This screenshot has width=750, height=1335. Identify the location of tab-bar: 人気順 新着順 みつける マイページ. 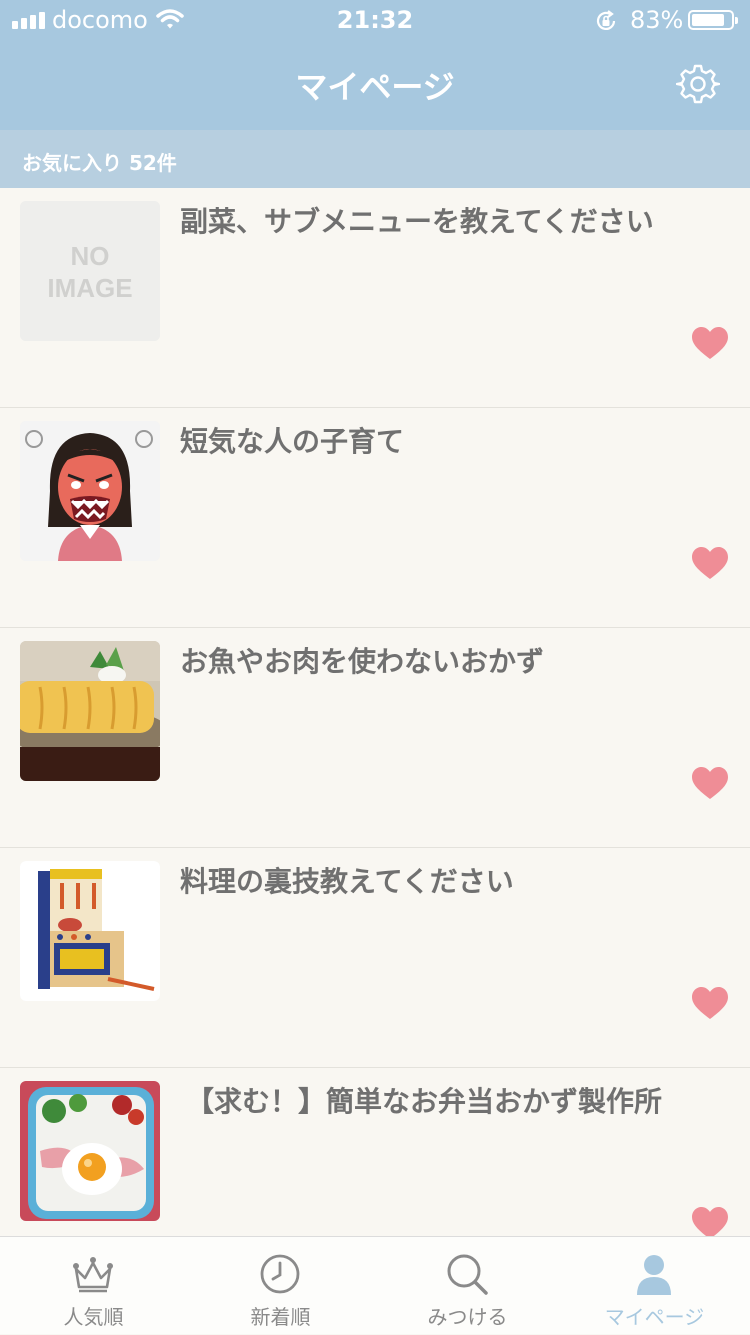
(375, 1285).